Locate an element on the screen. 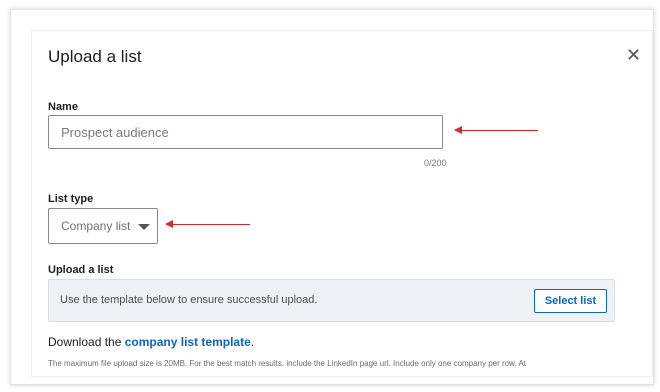  name-input is located at coordinates (245, 132).